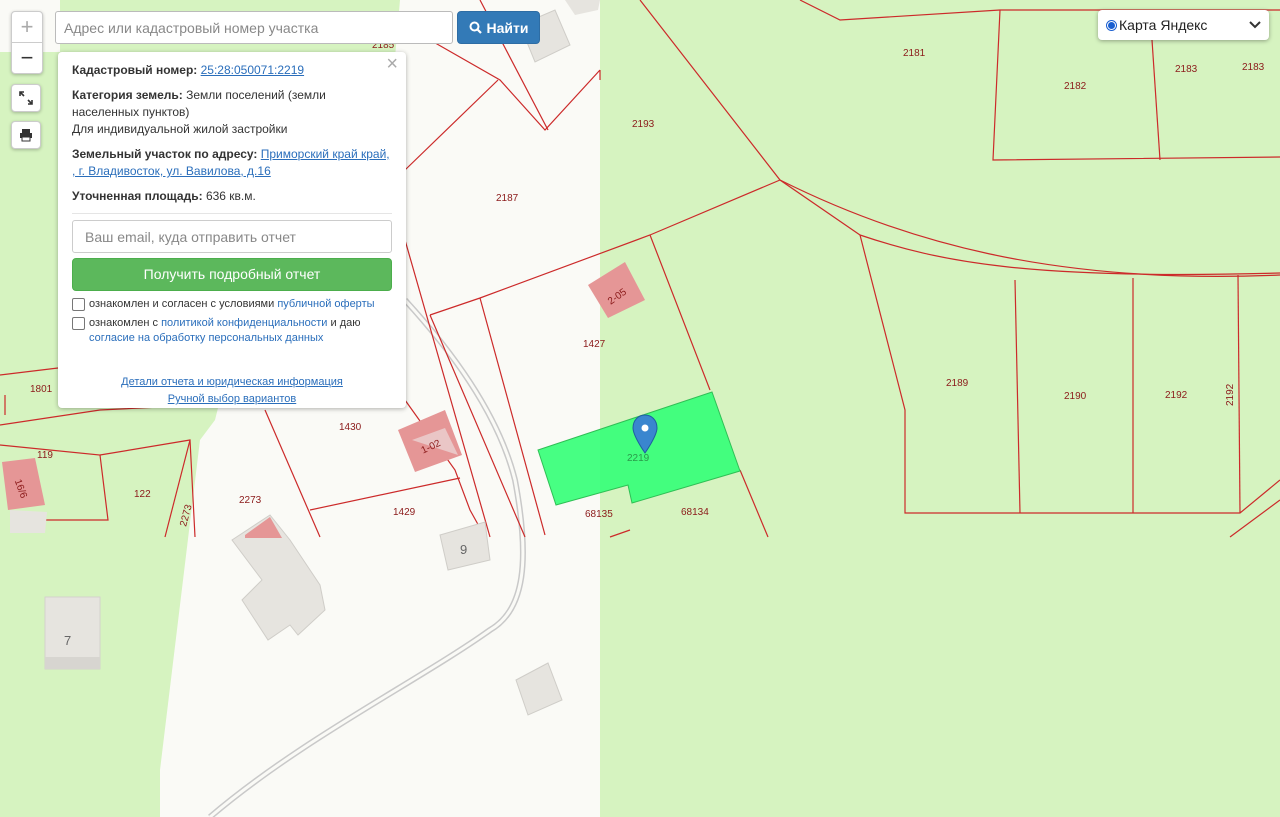  What do you see at coordinates (325, 304) in the screenshot?
I see `public-offer-link: публичной оферты` at bounding box center [325, 304].